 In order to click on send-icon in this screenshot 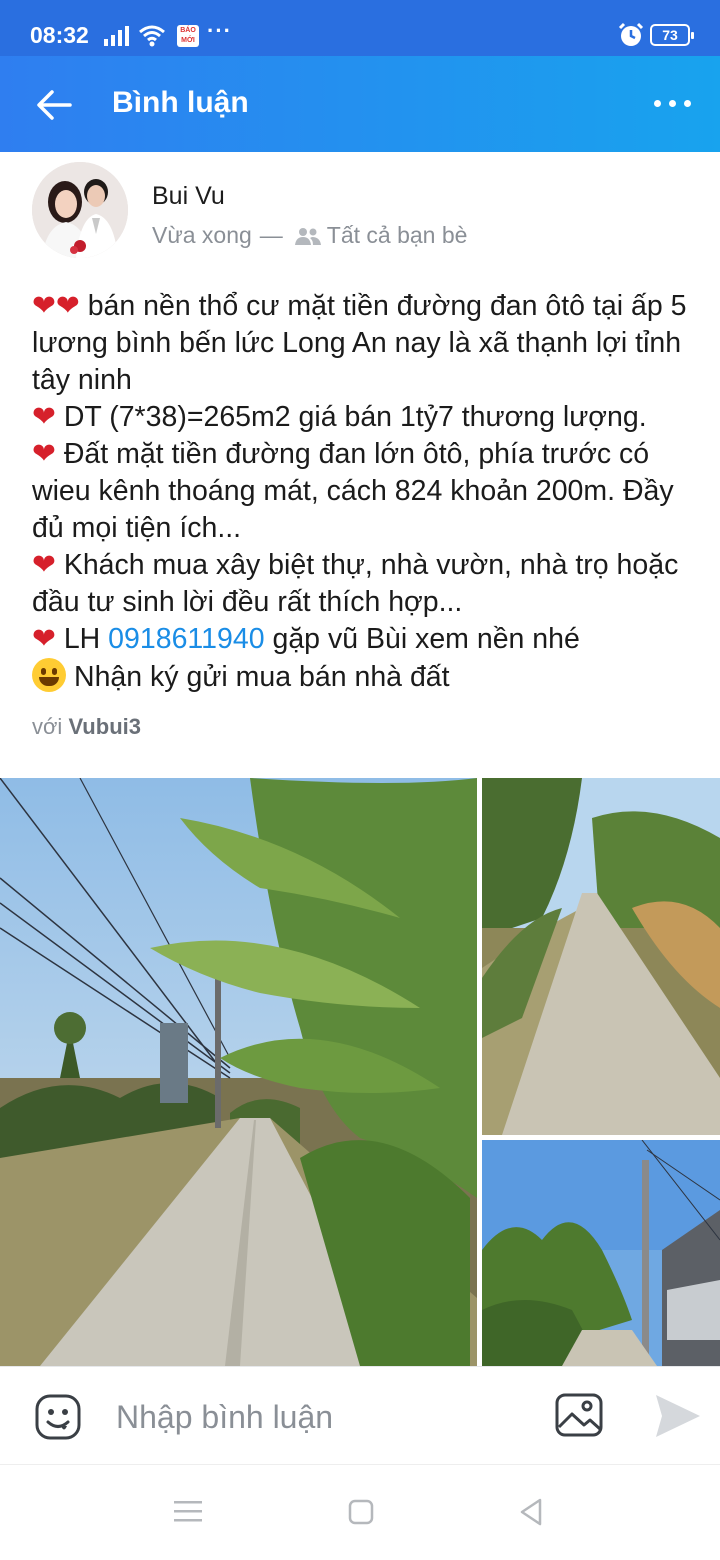, I will do `click(678, 1416)`.